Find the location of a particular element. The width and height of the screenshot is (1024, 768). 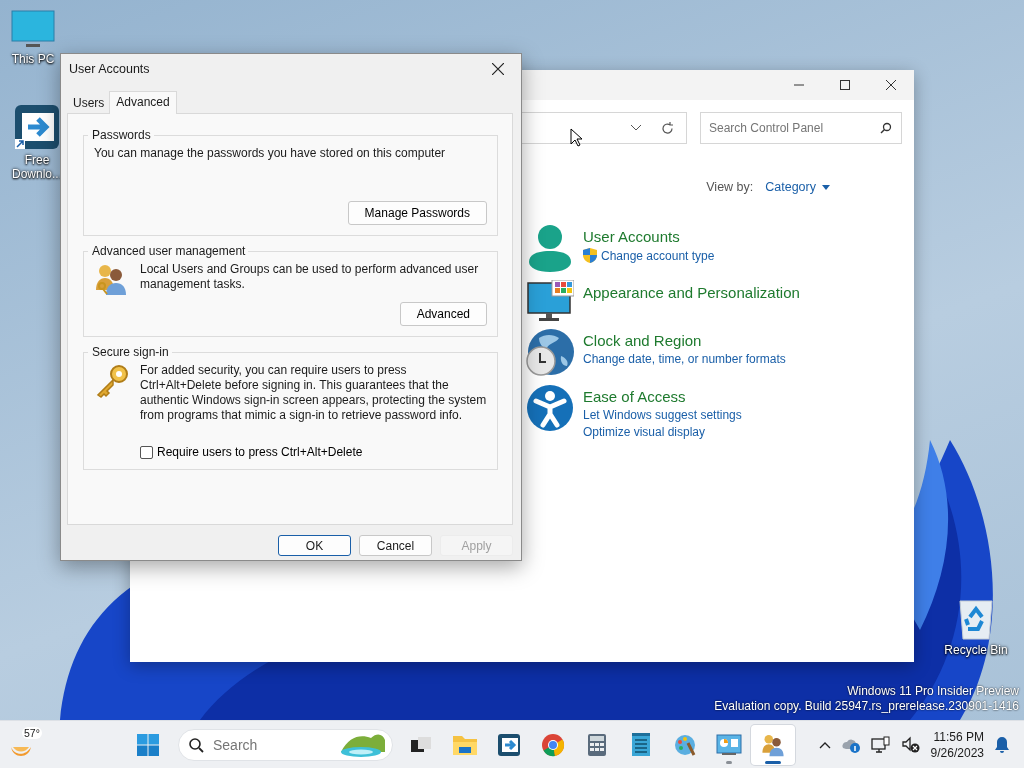

task-link: Change date, time, or number formats is located at coordinates (748, 359).